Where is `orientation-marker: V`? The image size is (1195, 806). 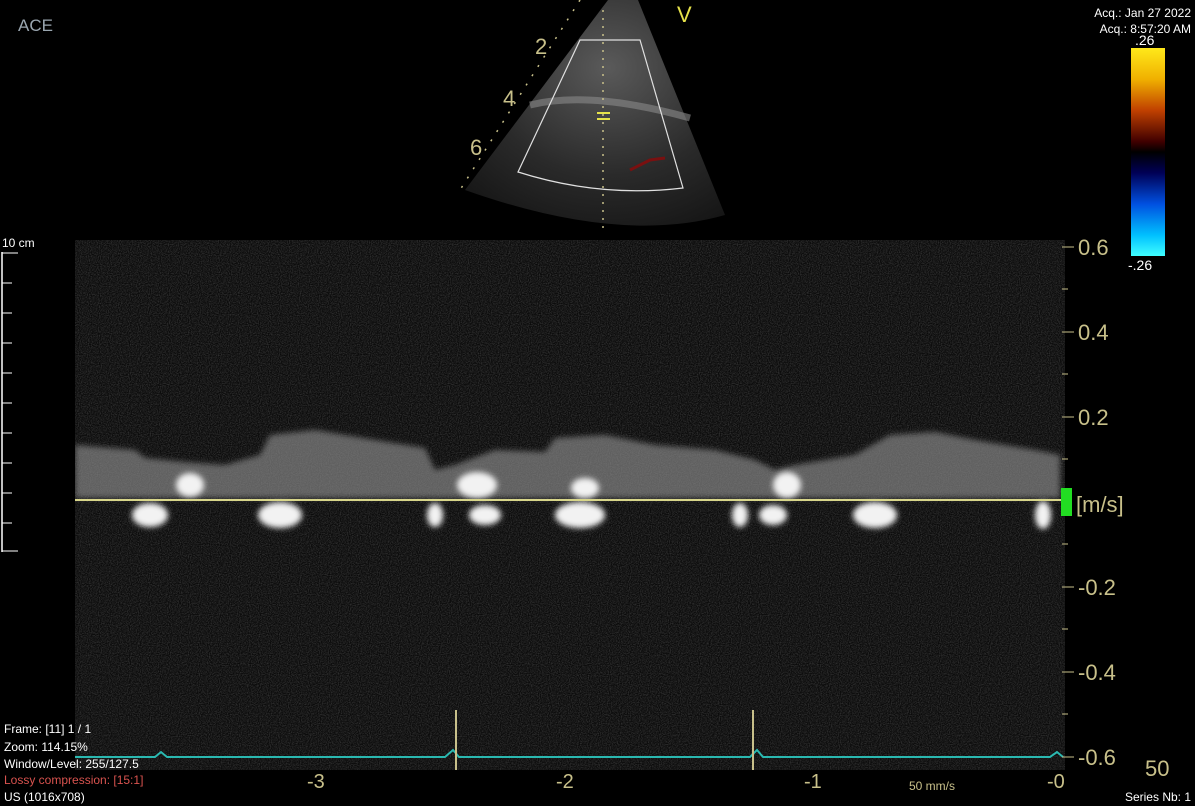
orientation-marker: V is located at coordinates (684, 14).